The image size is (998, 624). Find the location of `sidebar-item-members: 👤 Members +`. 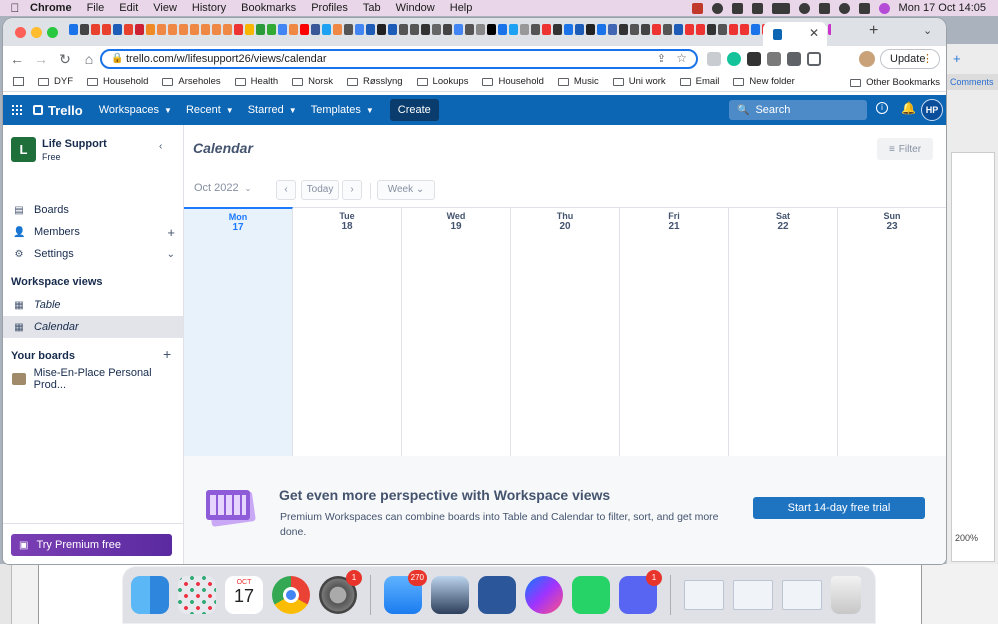

sidebar-item-members: 👤 Members + is located at coordinates (93, 232).